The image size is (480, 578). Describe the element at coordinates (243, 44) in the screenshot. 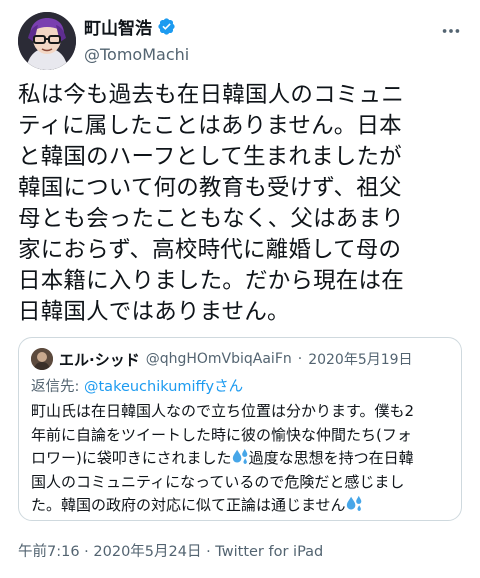

I see `tweet-header: 町山智浩 @TomoMachi` at that location.